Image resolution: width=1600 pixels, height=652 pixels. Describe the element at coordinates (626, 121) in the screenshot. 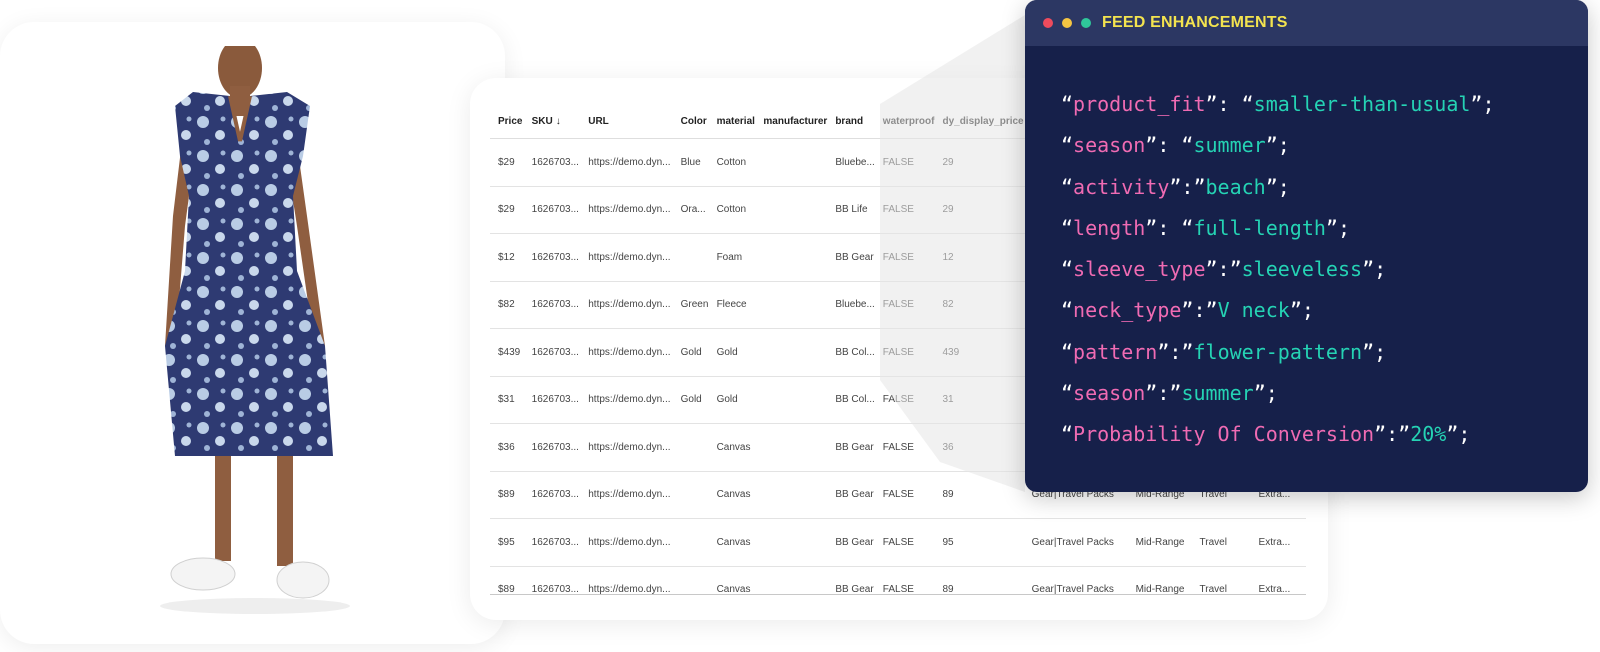

I see `column-header: URL` at that location.